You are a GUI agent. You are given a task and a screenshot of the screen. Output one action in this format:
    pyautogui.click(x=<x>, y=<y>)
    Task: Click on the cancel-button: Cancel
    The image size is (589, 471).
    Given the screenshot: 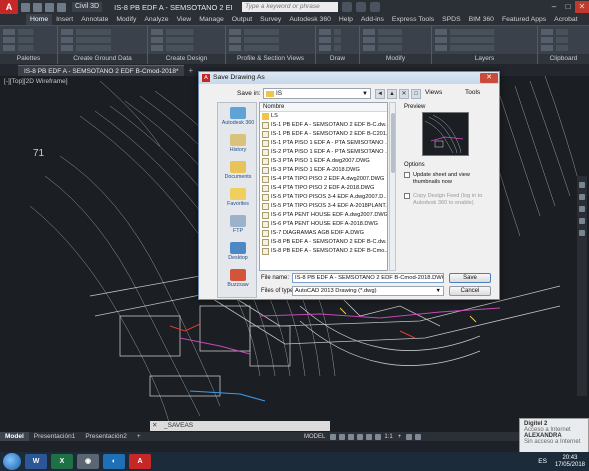 What is the action you would take?
    pyautogui.click(x=470, y=291)
    